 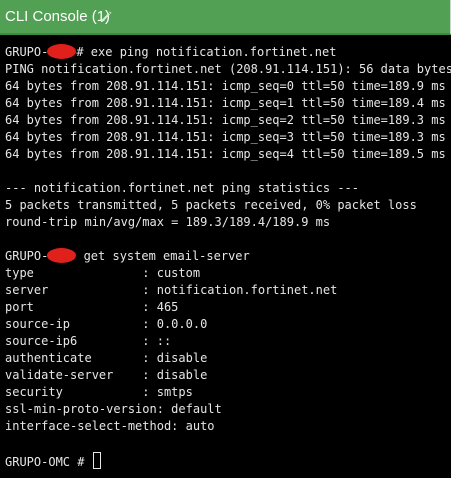 What do you see at coordinates (88, 341) in the screenshot?
I see `config-line: source-ip6 : ::` at bounding box center [88, 341].